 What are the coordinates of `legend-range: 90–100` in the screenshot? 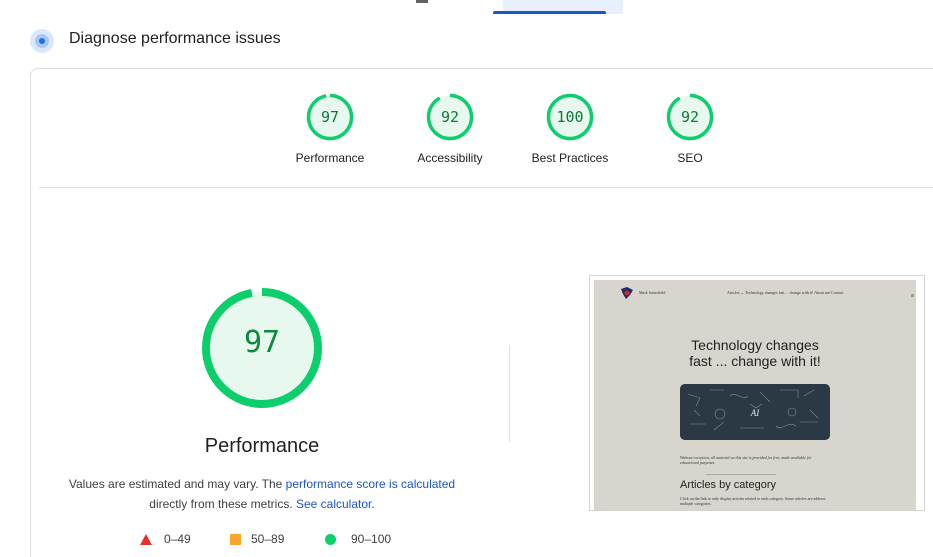 It's located at (371, 539).